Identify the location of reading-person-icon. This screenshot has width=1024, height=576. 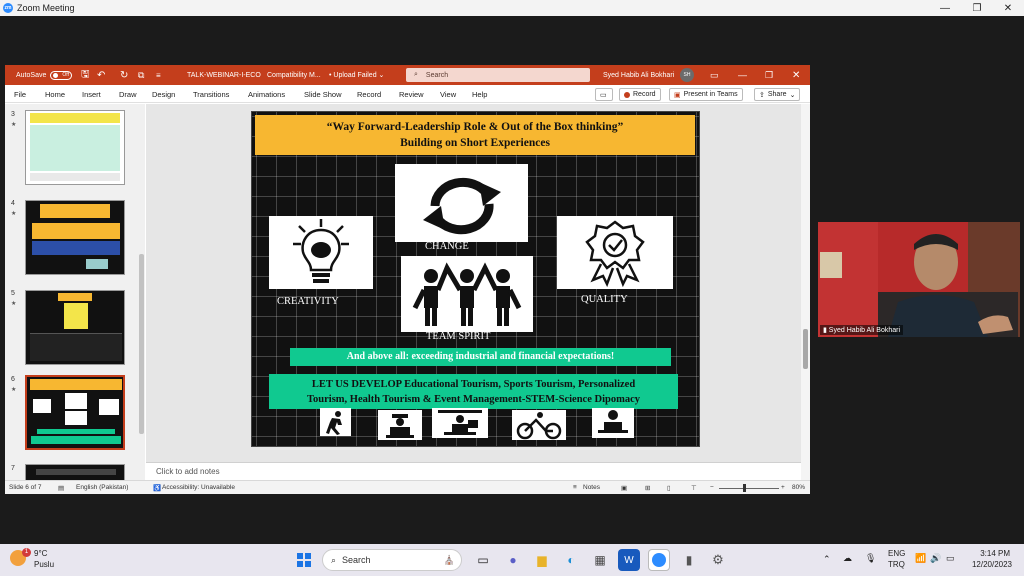
(460, 423).